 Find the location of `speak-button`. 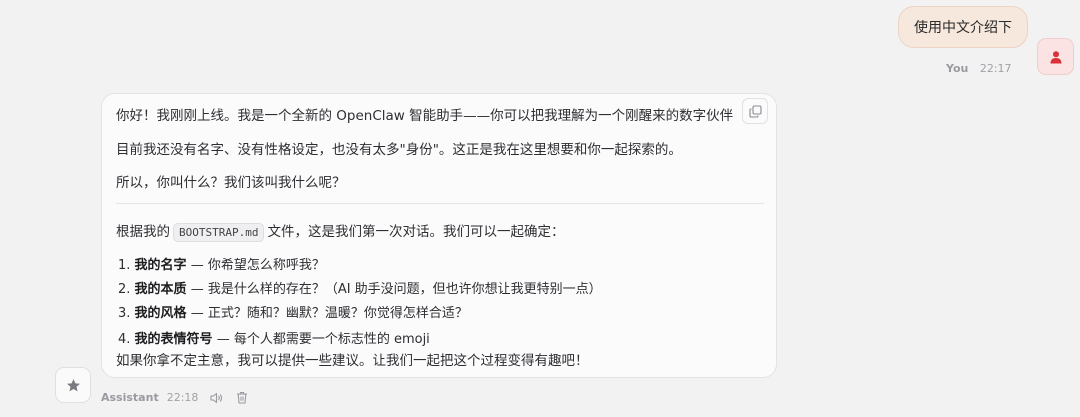

speak-button is located at coordinates (217, 398).